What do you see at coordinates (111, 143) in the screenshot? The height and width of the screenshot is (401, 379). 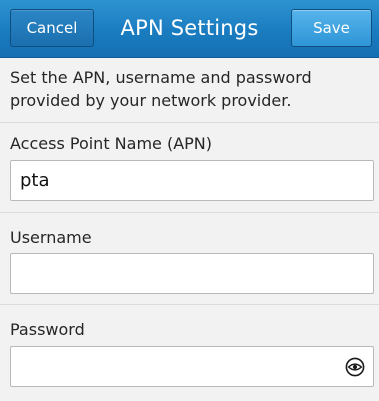 I see `apn-label: Access Point Name (APN)` at bounding box center [111, 143].